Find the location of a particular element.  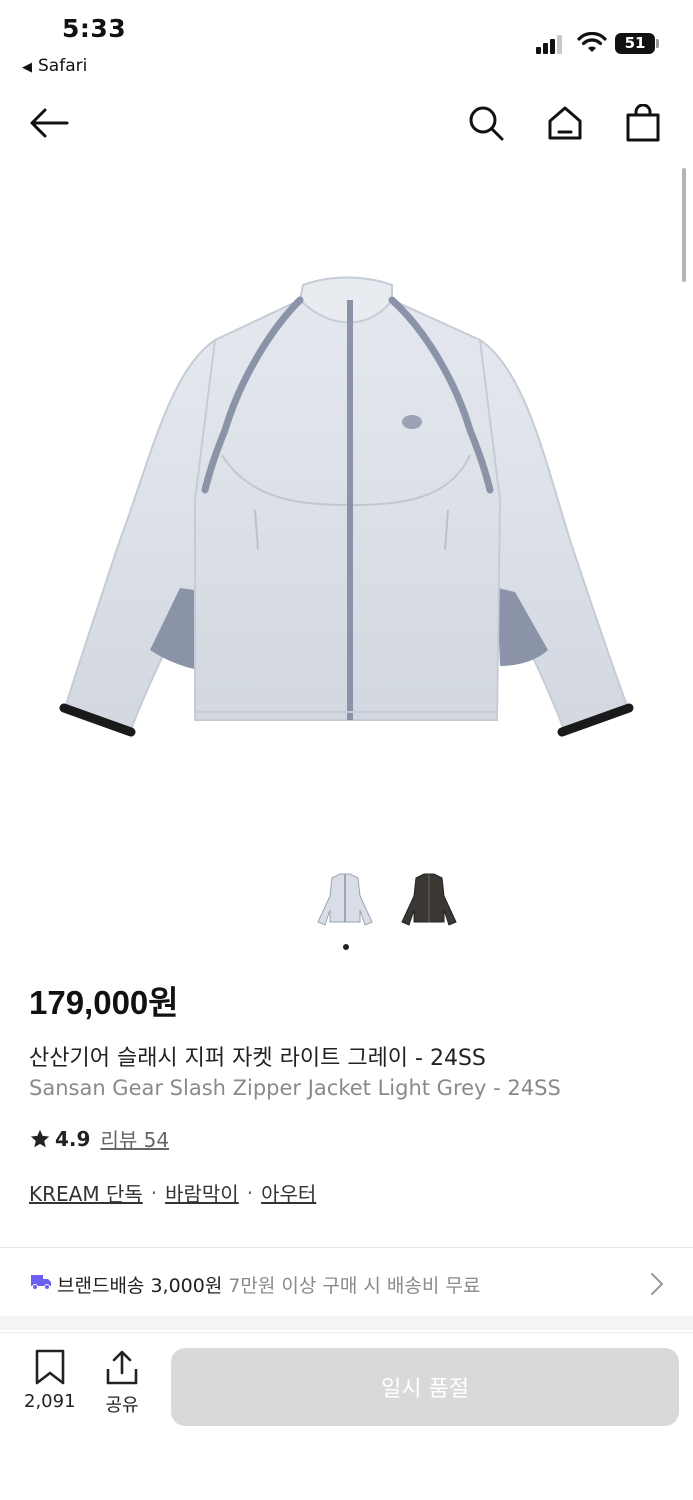

tag-outerwear: 아우터 is located at coordinates (288, 1192).